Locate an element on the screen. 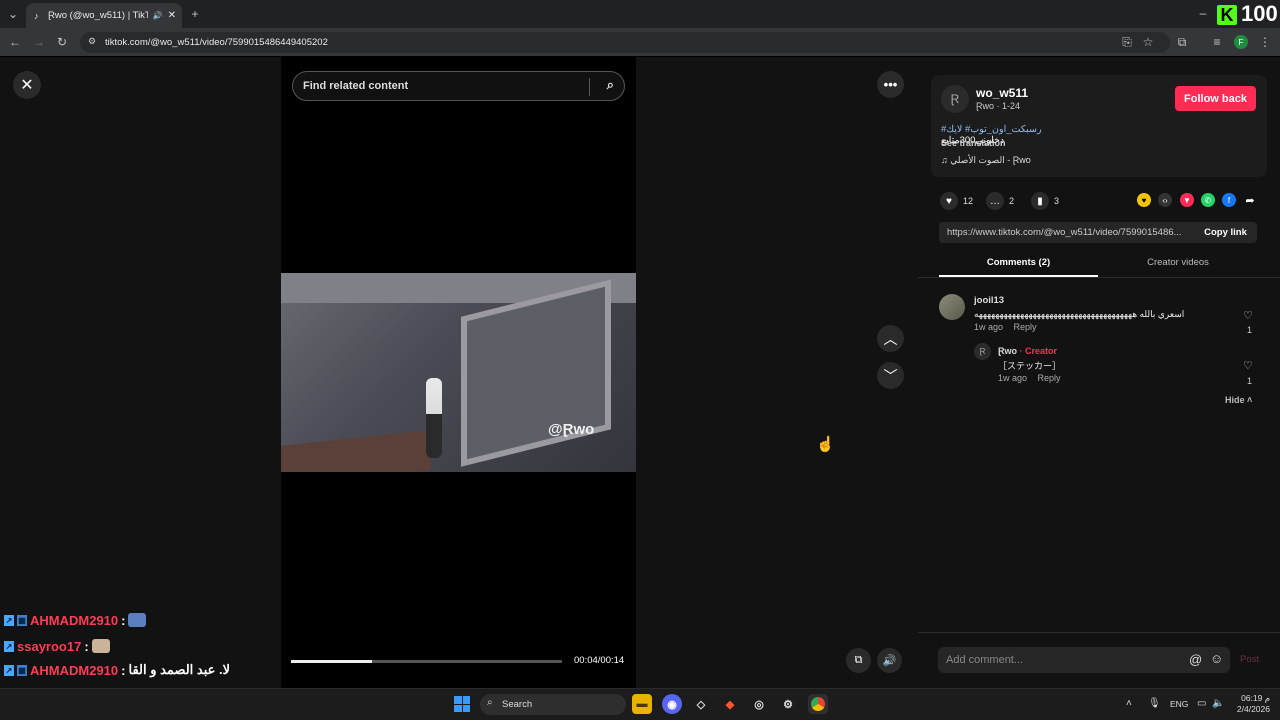 The width and height of the screenshot is (1280, 720). discord-icon: ◉ is located at coordinates (672, 704).